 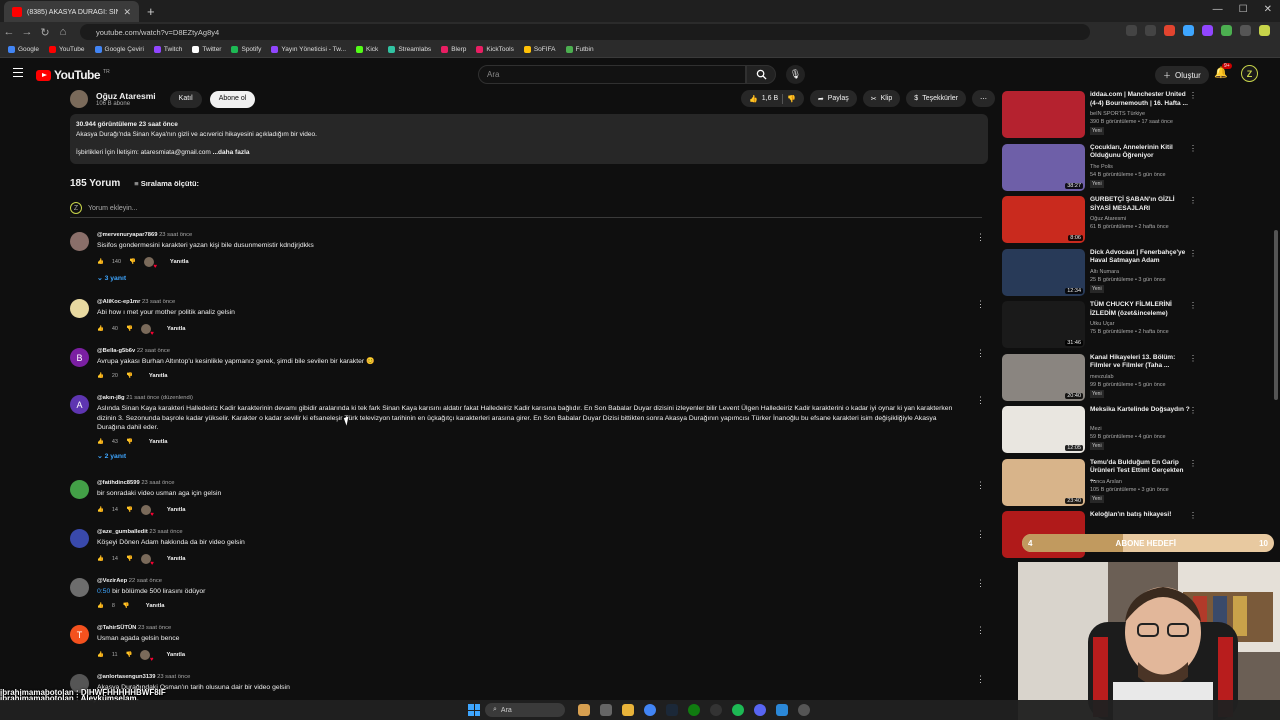 What do you see at coordinates (761, 74) in the screenshot?
I see `search-button` at bounding box center [761, 74].